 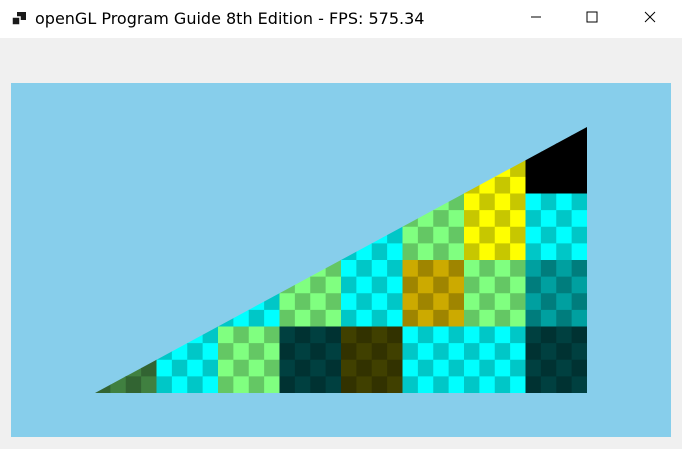 What do you see at coordinates (592, 19) in the screenshot?
I see `maximize-button` at bounding box center [592, 19].